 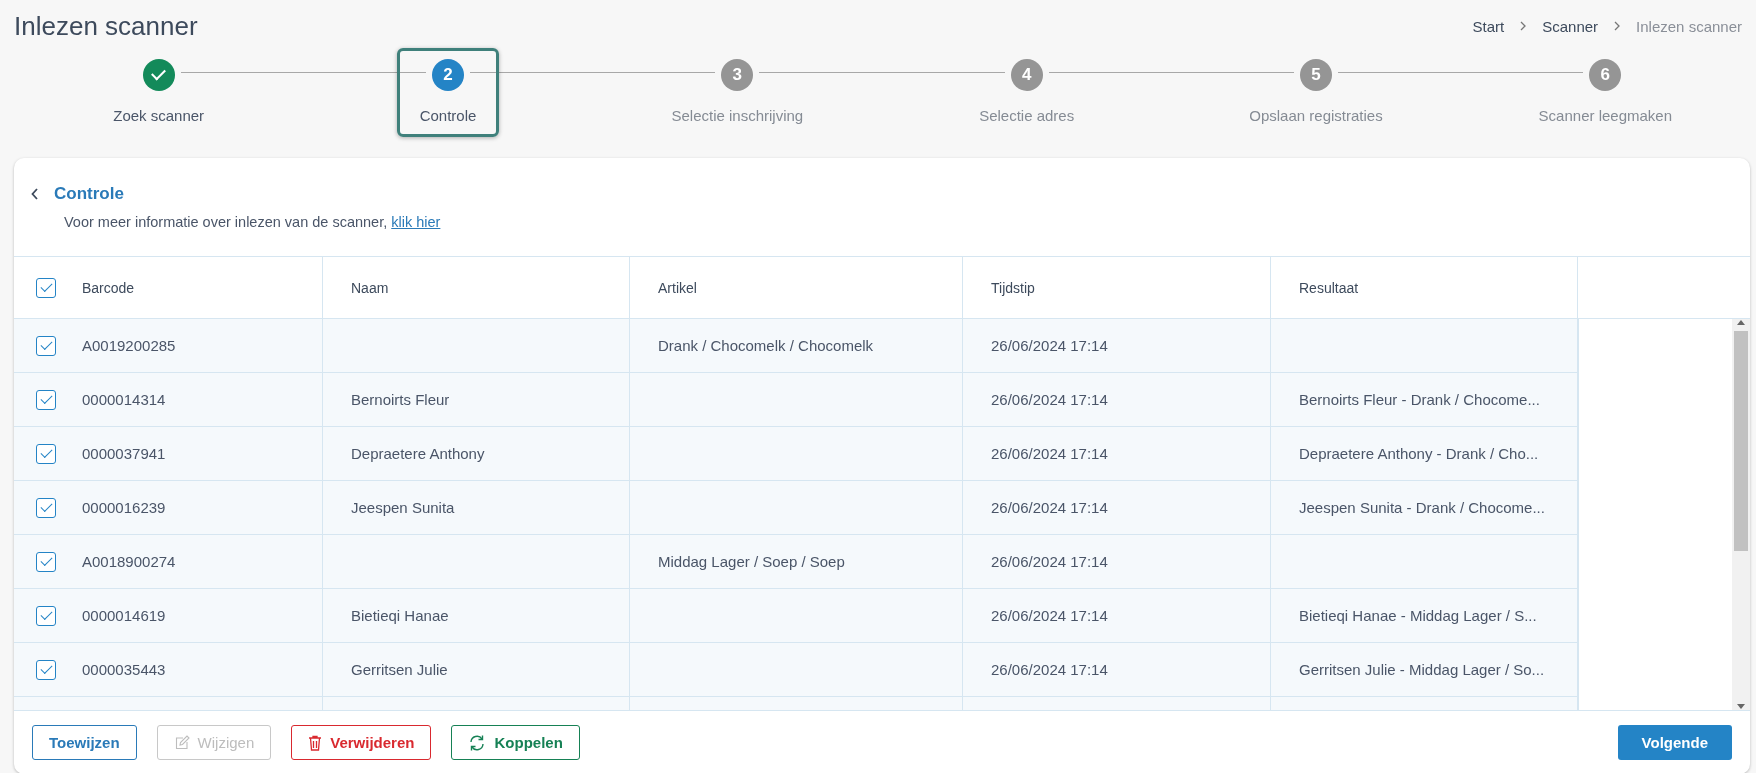 What do you see at coordinates (129, 561) in the screenshot?
I see `table-cell: A0018900274` at bounding box center [129, 561].